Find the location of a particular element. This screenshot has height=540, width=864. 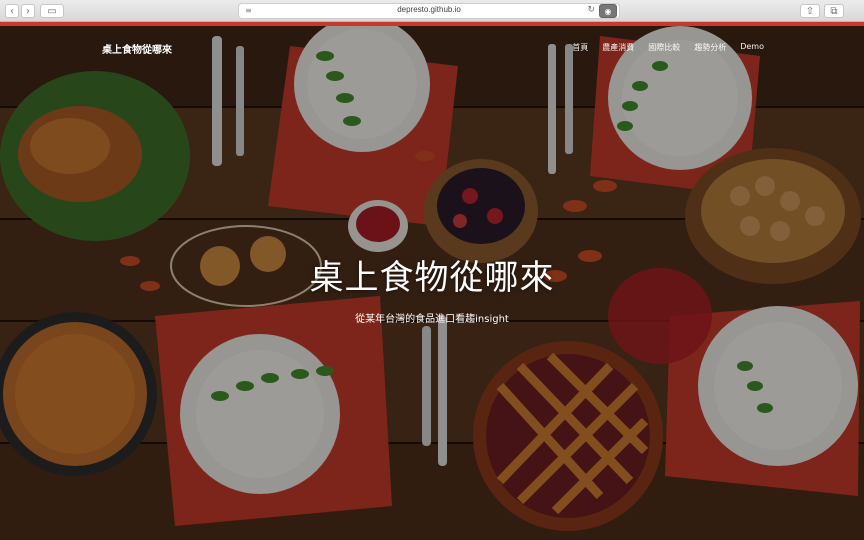

reload-icon: ↻ is located at coordinates (591, 10).